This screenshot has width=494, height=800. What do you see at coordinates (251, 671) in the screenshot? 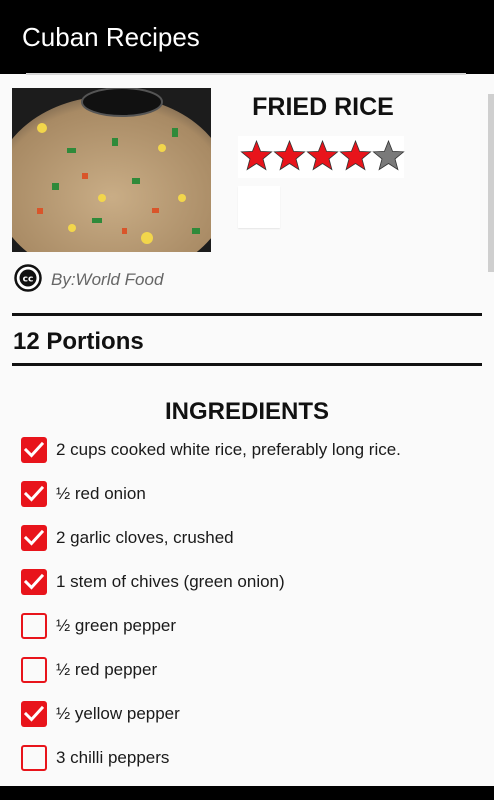
I see `ingredient-item: ½ red pepper` at bounding box center [251, 671].